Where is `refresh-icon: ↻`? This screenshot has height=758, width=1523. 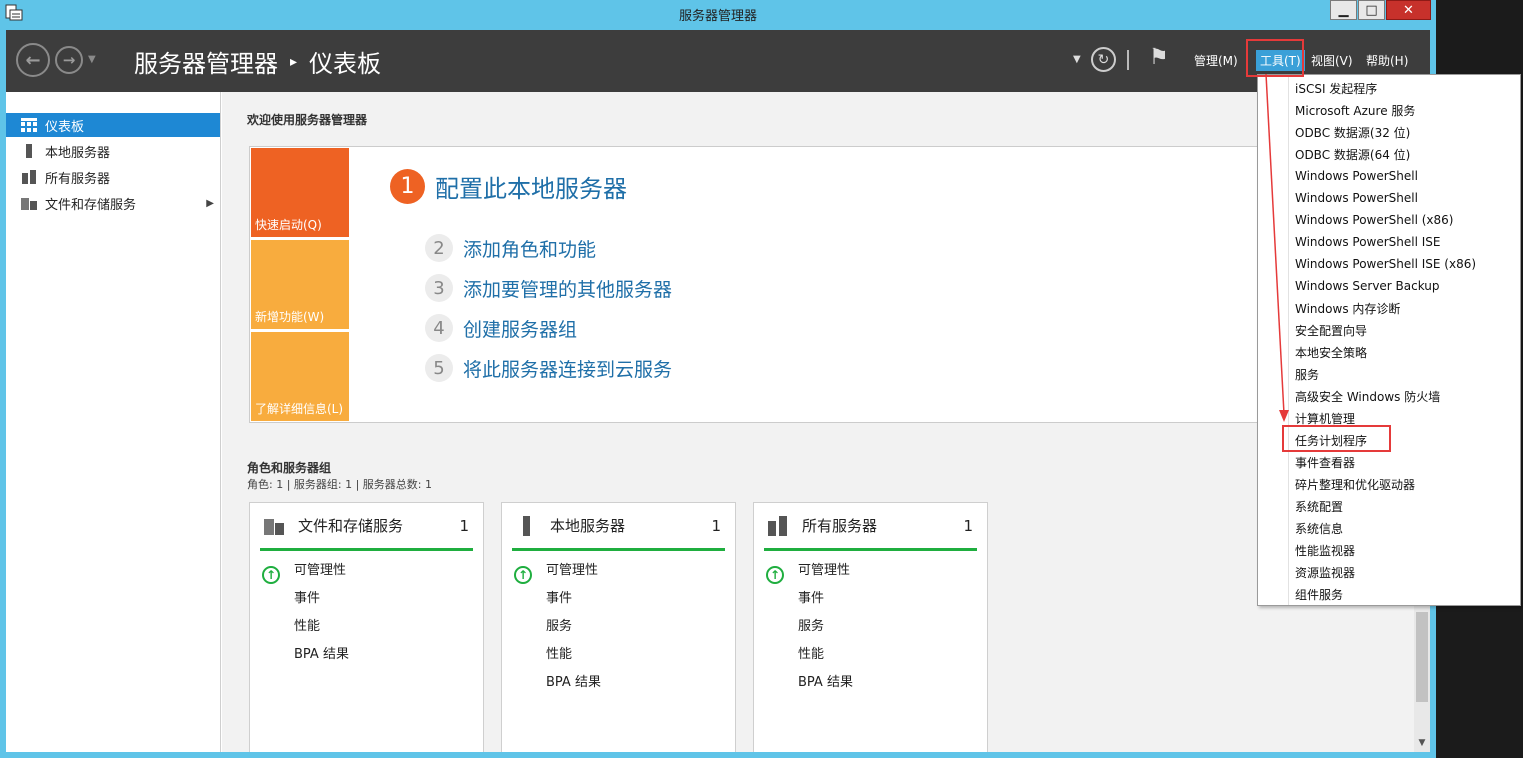
refresh-icon: ↻ is located at coordinates (1103, 59).